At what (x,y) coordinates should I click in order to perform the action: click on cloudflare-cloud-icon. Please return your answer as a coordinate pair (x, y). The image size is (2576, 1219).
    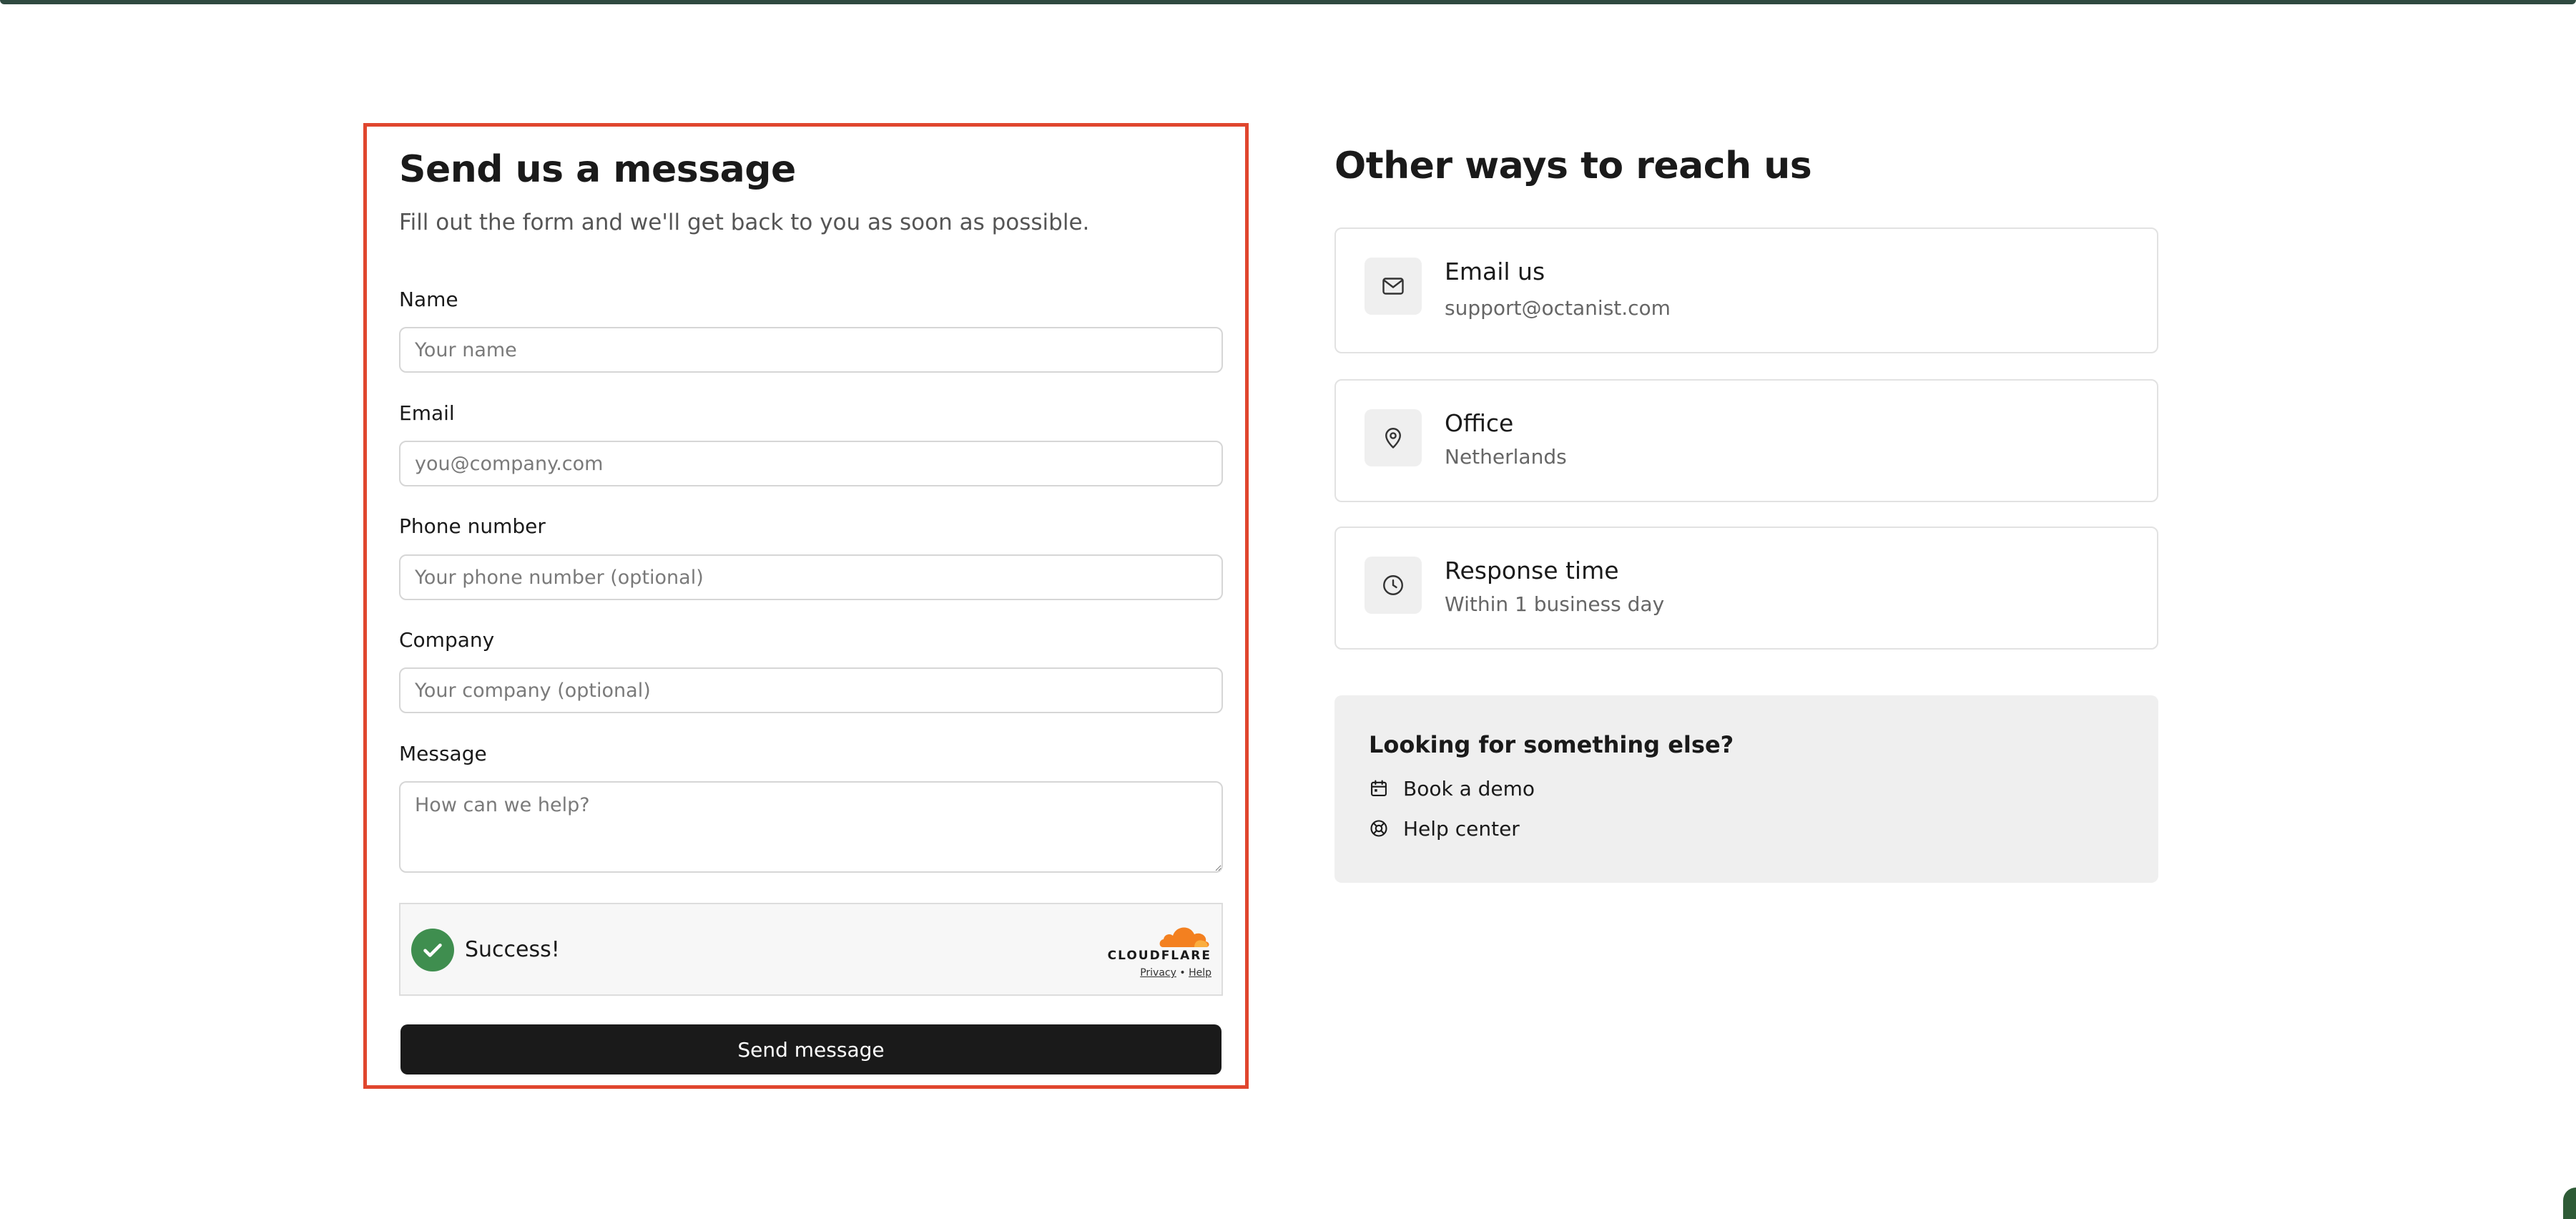
    Looking at the image, I should click on (1184, 937).